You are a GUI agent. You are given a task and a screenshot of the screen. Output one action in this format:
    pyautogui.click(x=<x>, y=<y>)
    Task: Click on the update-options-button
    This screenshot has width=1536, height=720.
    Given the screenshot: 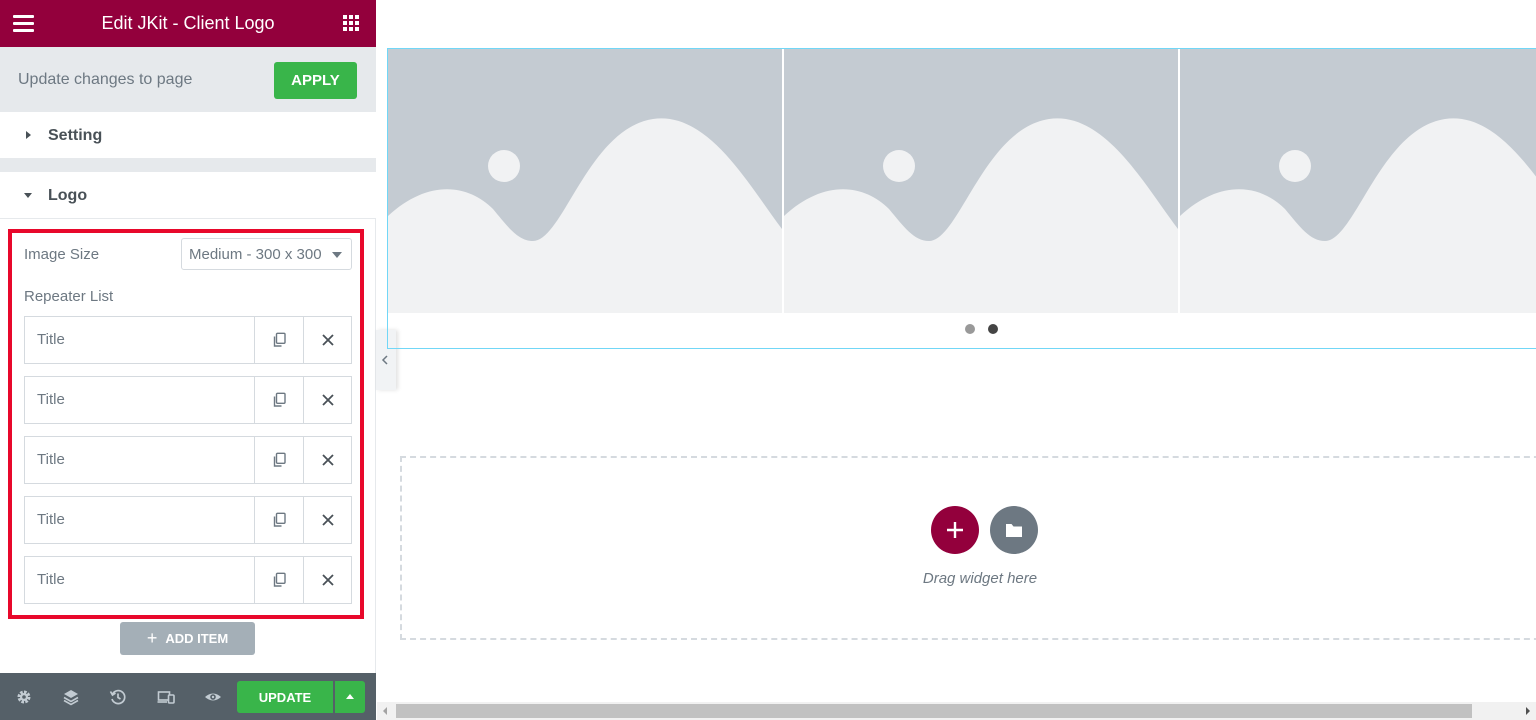 What is the action you would take?
    pyautogui.click(x=350, y=697)
    